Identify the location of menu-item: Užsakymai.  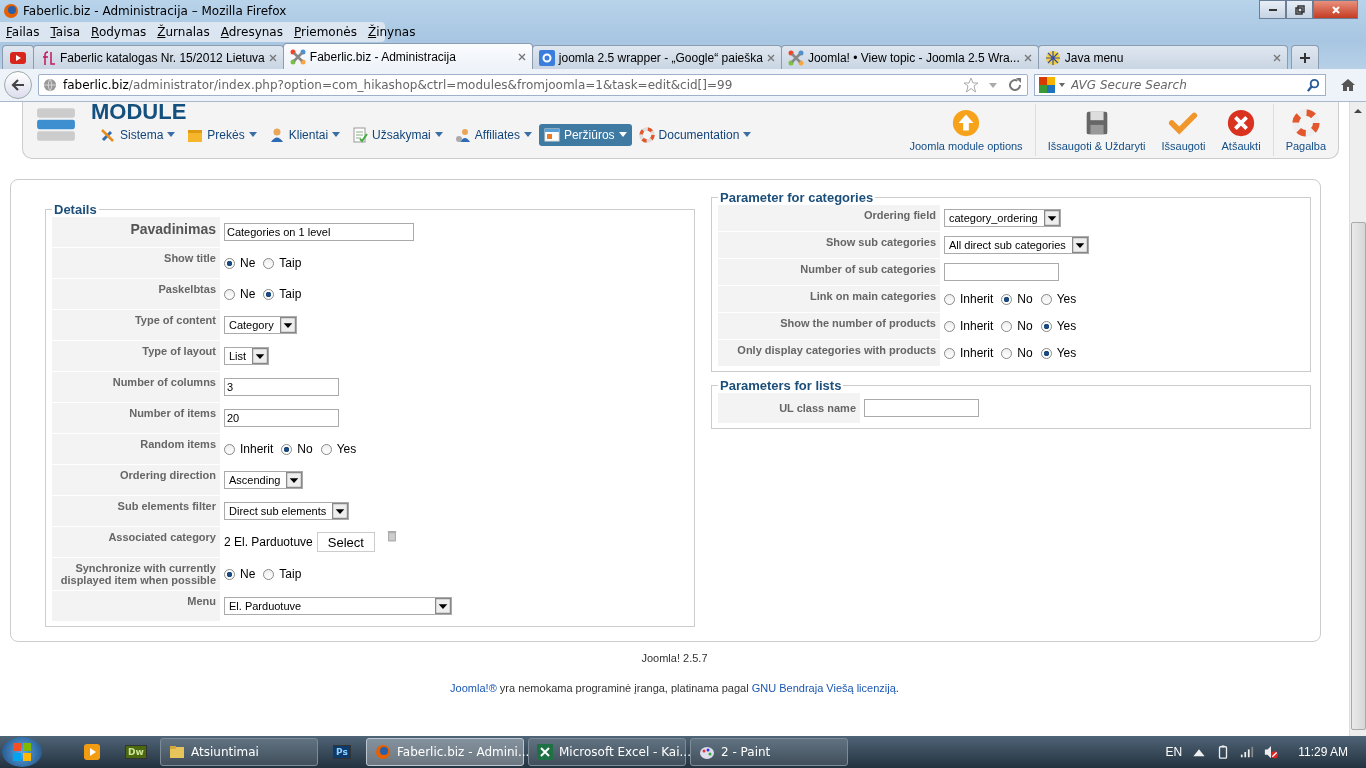
(397, 135).